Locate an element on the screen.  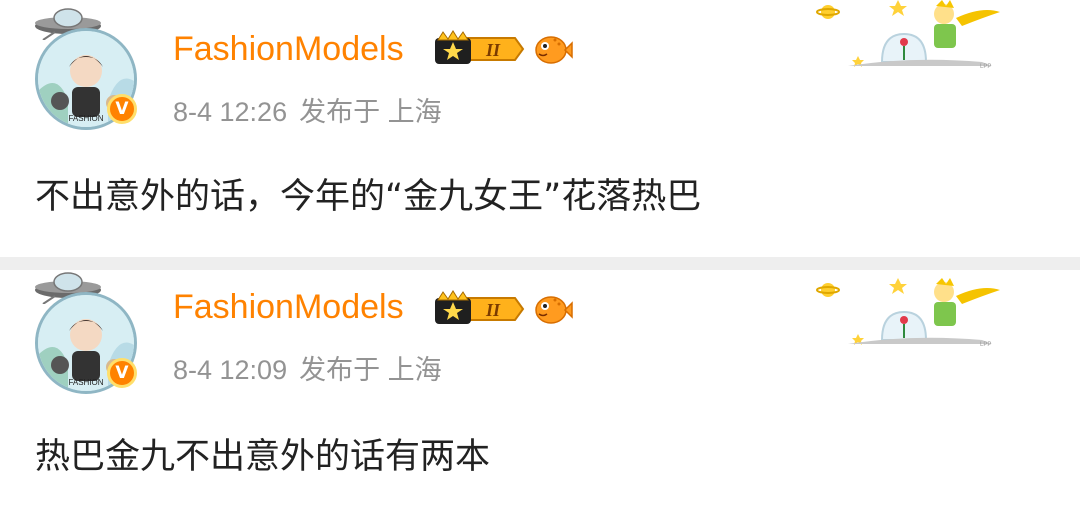
post-separator is located at coordinates (540, 263).